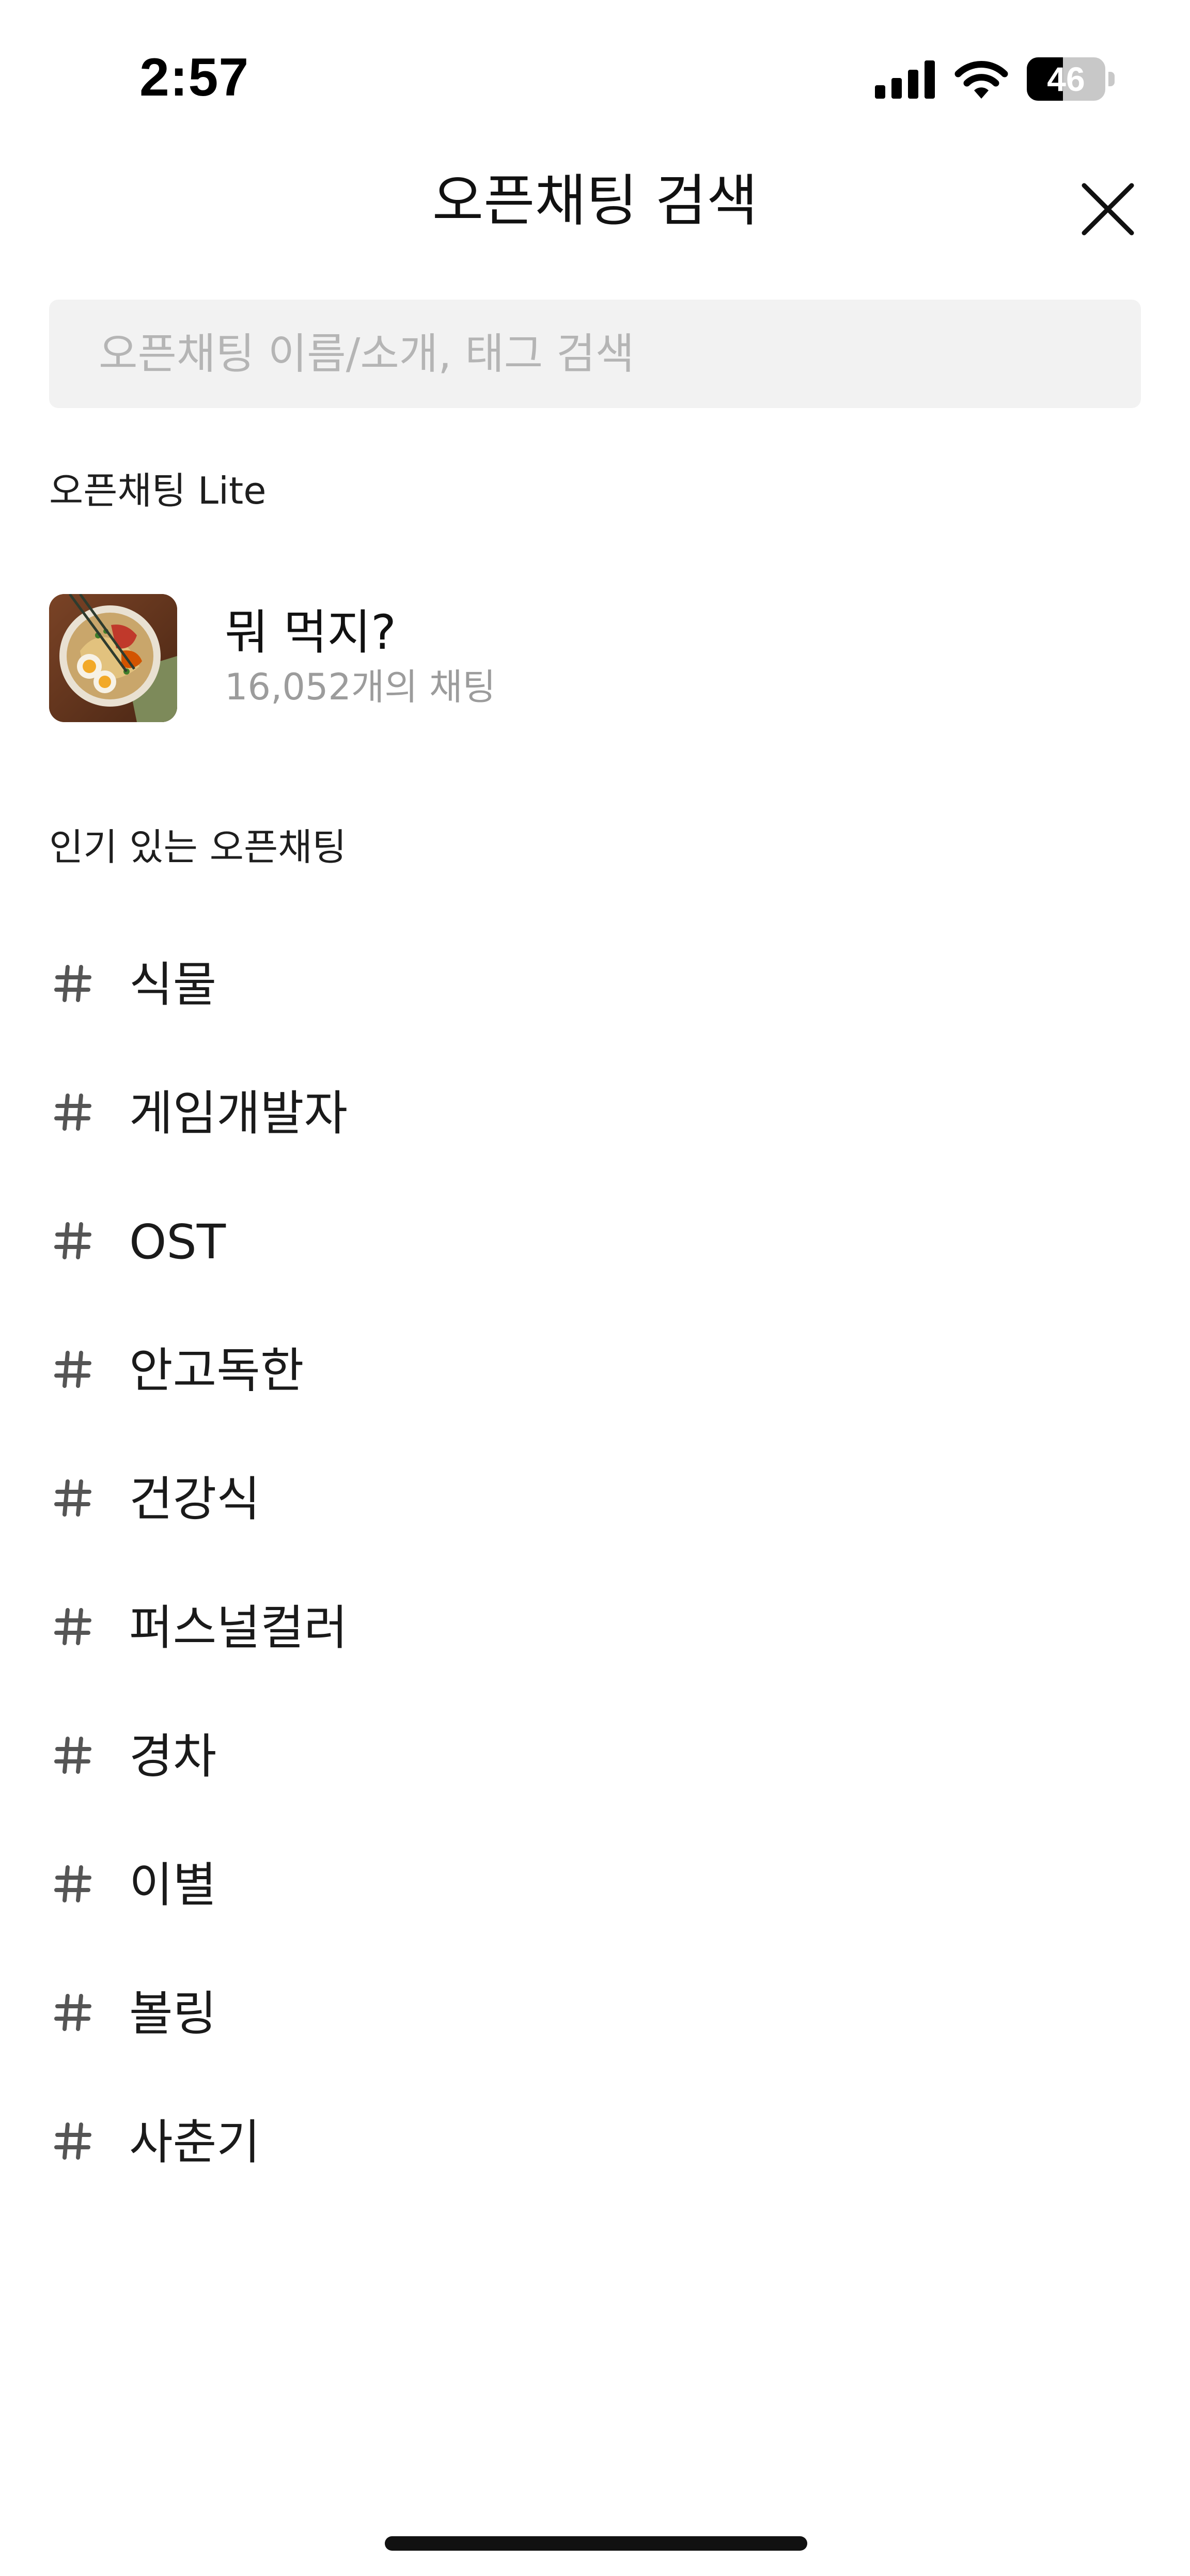 This screenshot has width=1190, height=2576. What do you see at coordinates (177, 1242) in the screenshot?
I see `popular-tag-label: OST` at bounding box center [177, 1242].